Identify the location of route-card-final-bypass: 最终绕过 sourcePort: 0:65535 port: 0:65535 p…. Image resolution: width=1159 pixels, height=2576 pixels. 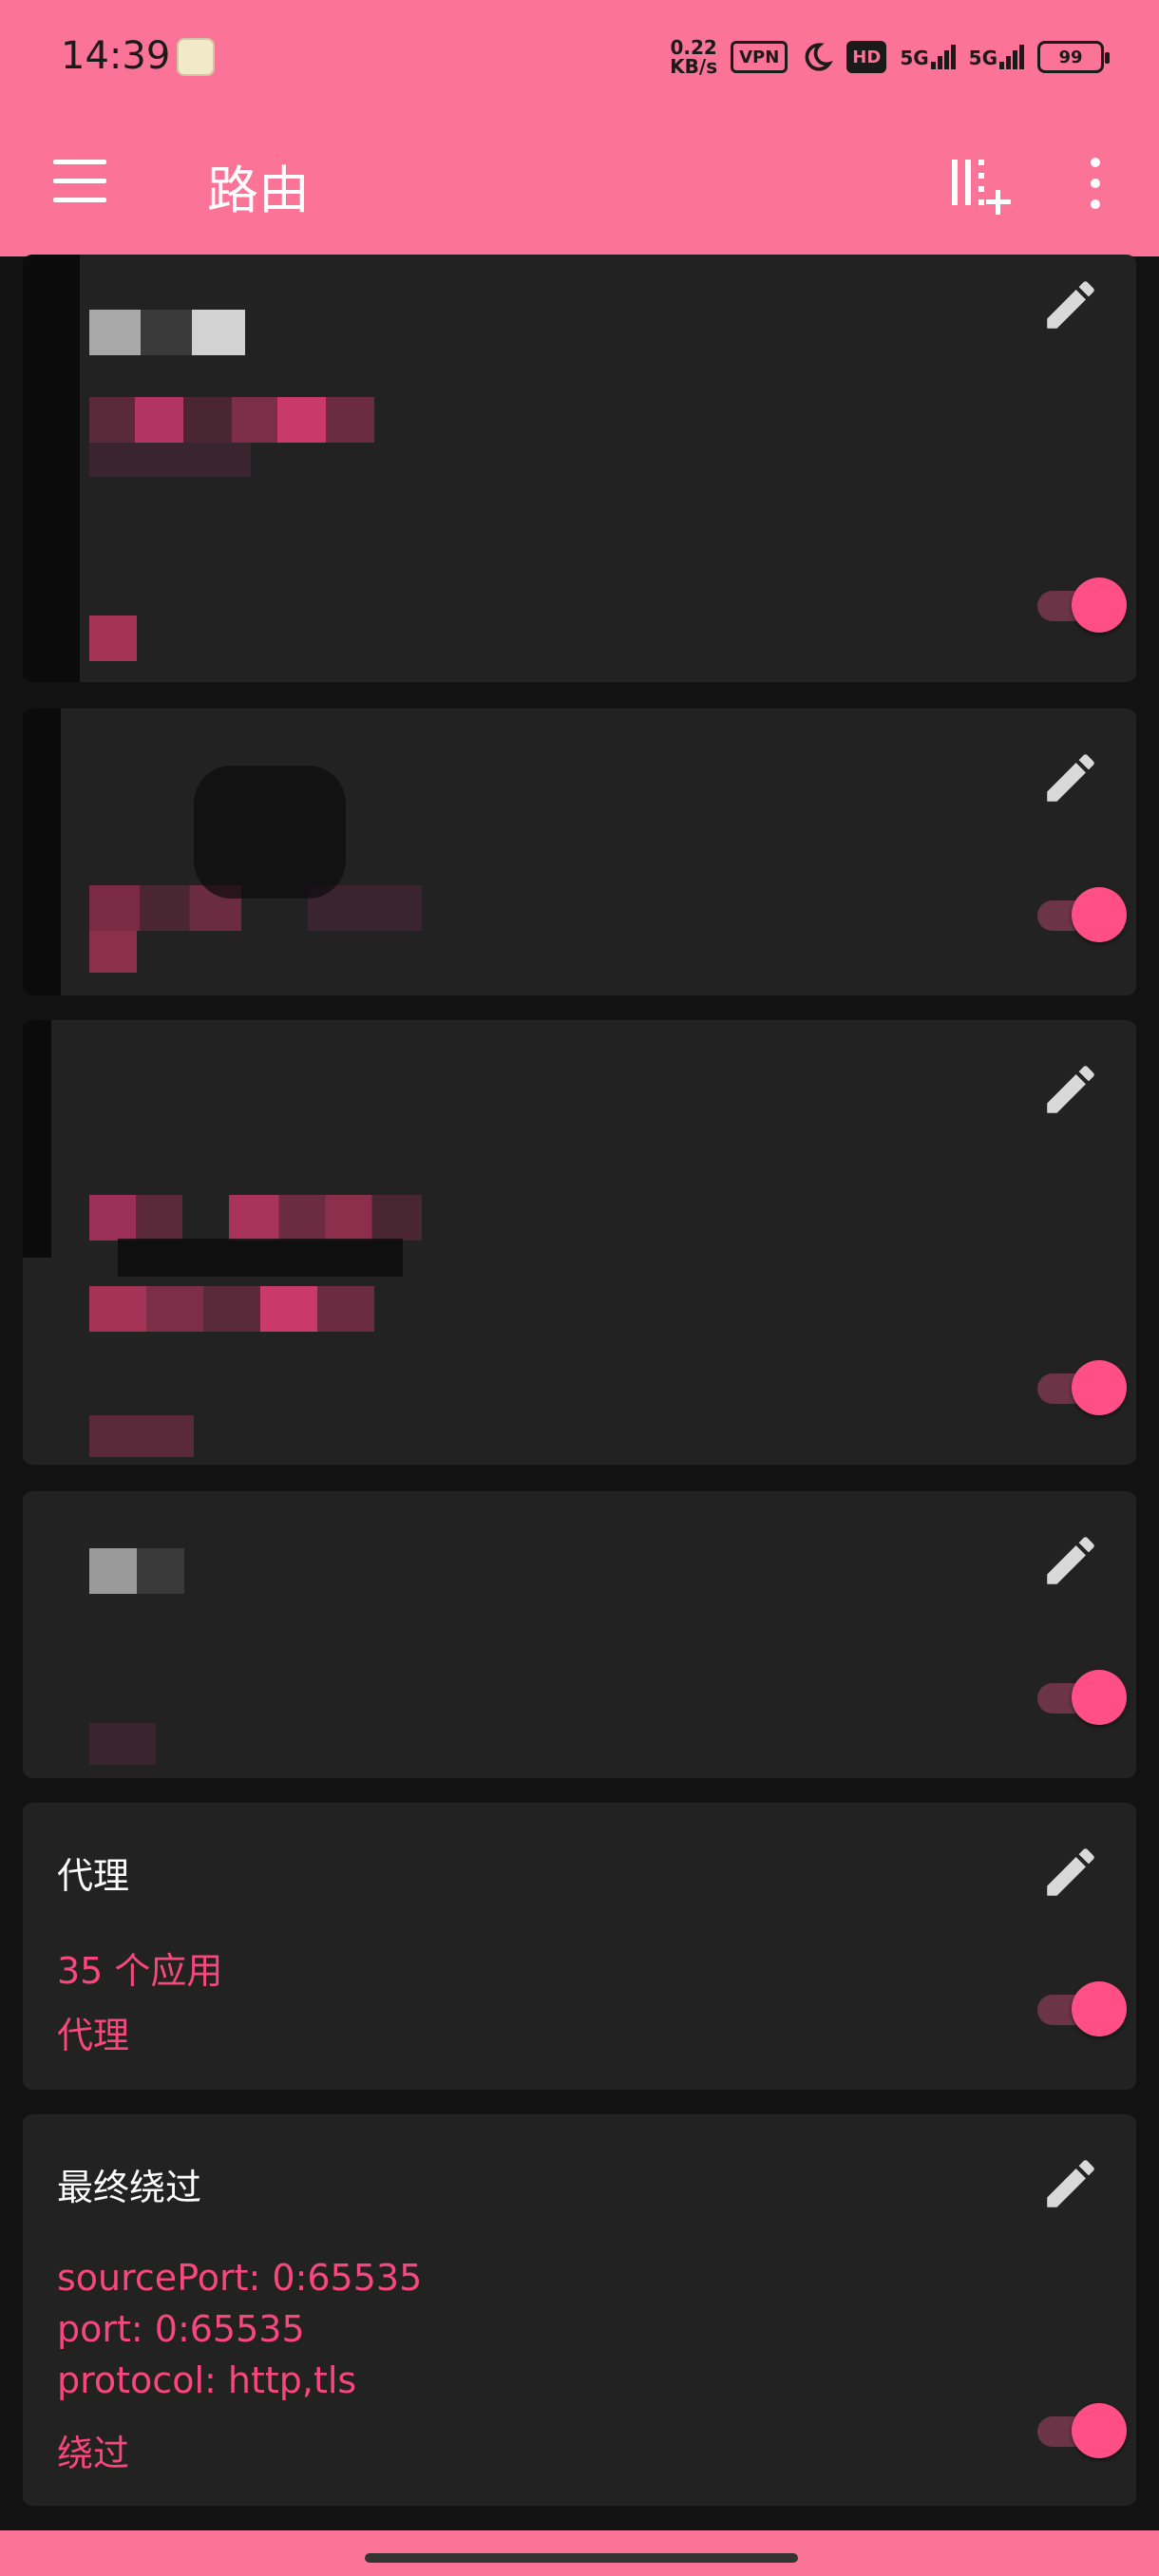
(579, 2310).